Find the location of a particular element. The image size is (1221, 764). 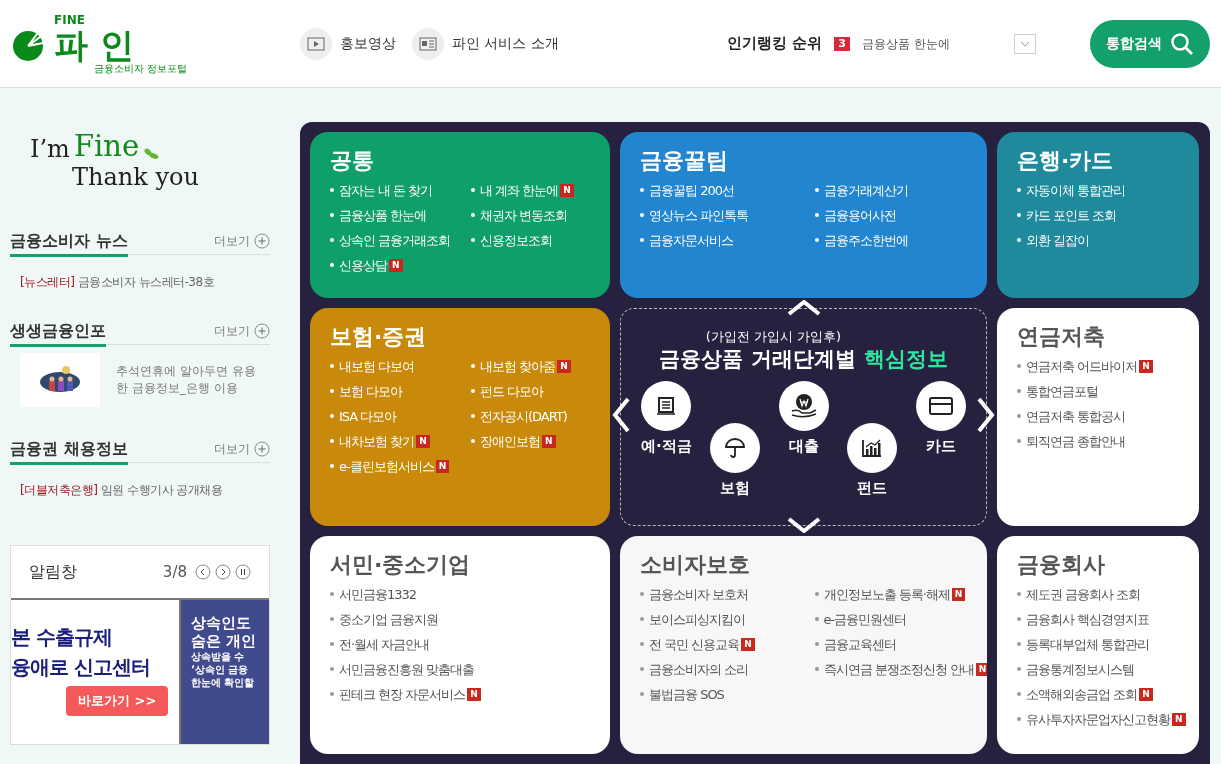

stage-highlight: 핵심정보 is located at coordinates (905, 359).